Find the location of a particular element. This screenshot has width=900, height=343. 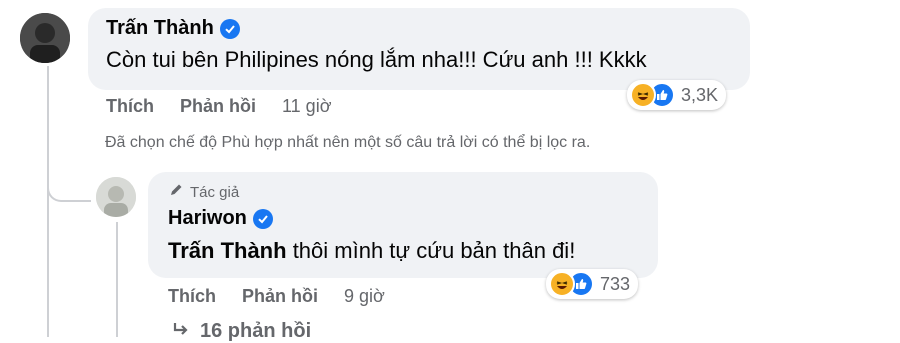

view-more-replies-button: 16 phản hồi is located at coordinates (241, 331).